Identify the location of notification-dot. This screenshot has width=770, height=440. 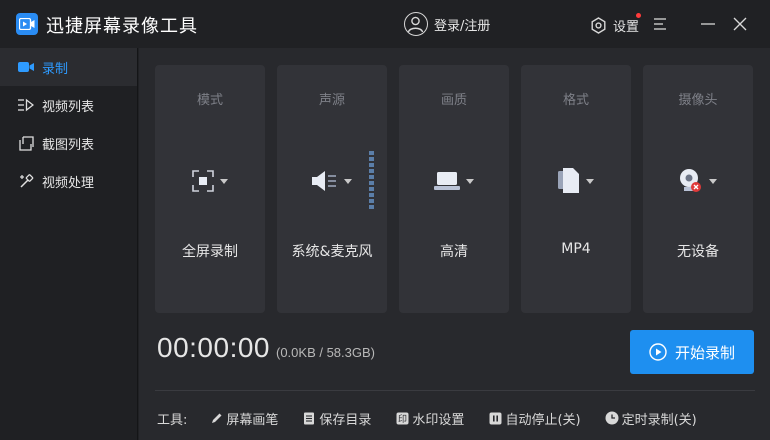
(638, 15).